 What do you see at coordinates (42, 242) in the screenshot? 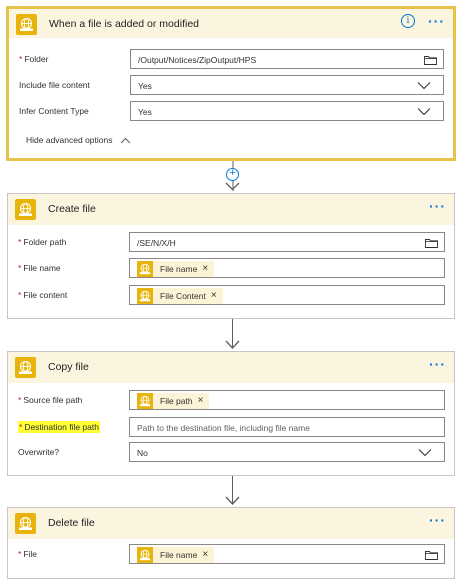
I see `folder-path-label: * Folder path` at bounding box center [42, 242].